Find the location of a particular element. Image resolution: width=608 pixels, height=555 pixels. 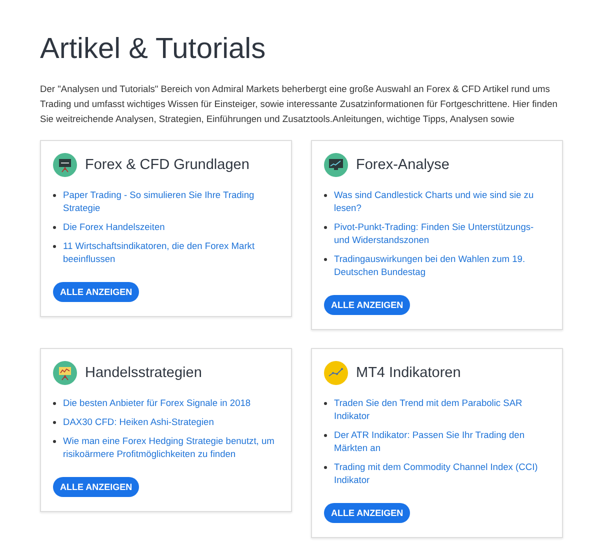

article-link: Trading mit dem Commodity Channel Index (CCI) Indikator is located at coordinates (442, 474).